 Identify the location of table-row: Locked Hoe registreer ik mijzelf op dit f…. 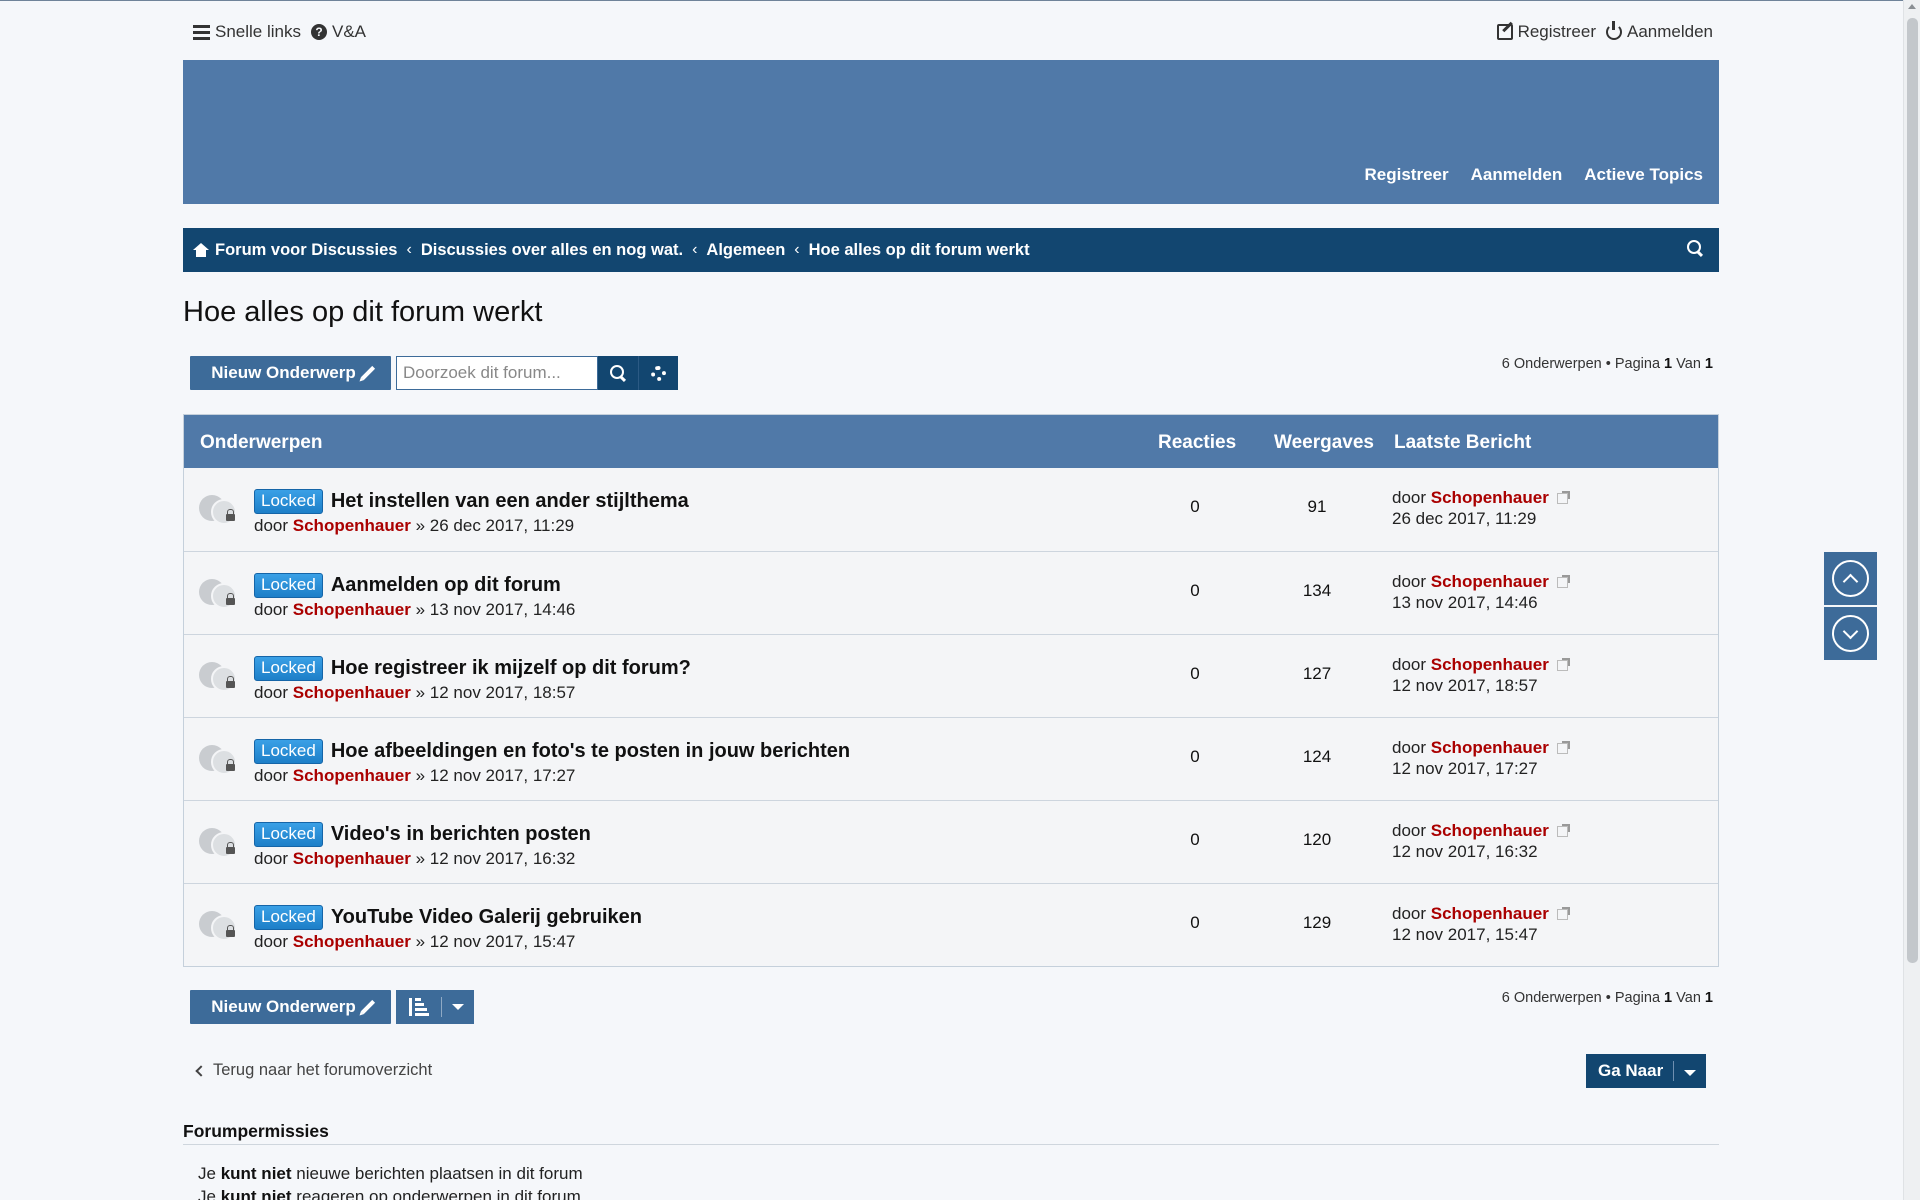
(951, 675).